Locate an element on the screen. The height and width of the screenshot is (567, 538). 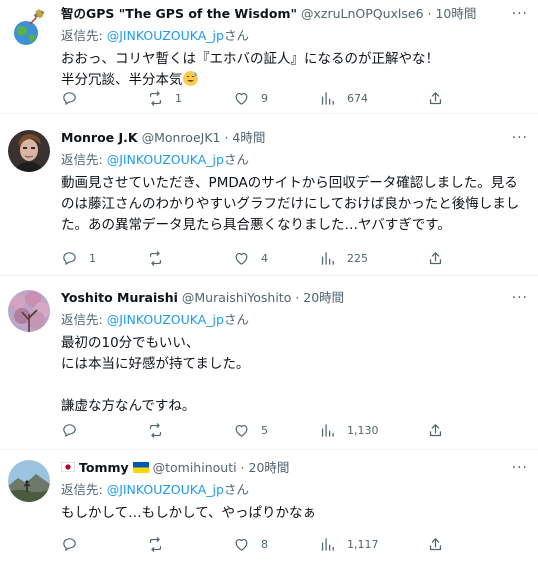
view-count: 674 is located at coordinates (357, 98).